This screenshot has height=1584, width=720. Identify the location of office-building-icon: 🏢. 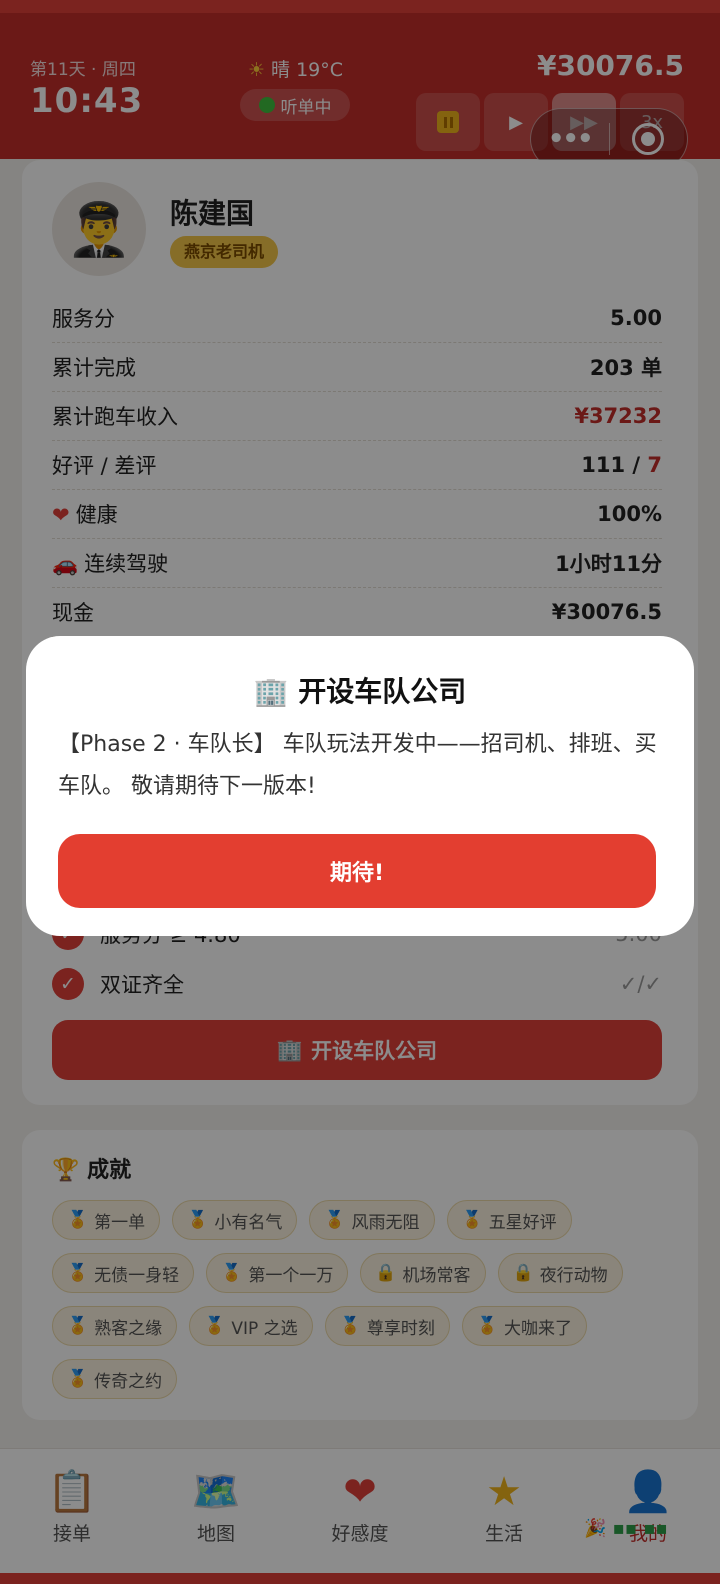
(271, 691).